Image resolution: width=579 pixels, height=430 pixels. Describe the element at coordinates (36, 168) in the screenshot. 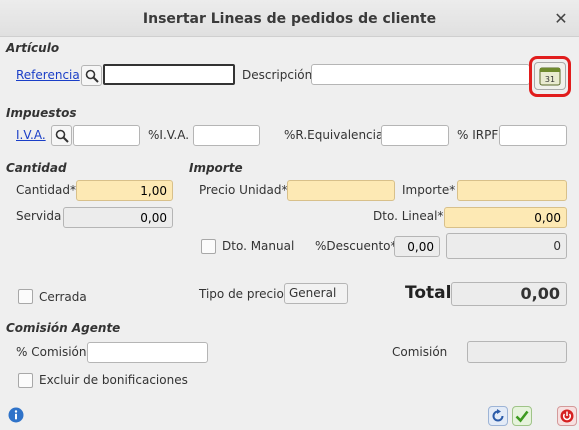

I see `section-cantidad: Cantidad` at that location.